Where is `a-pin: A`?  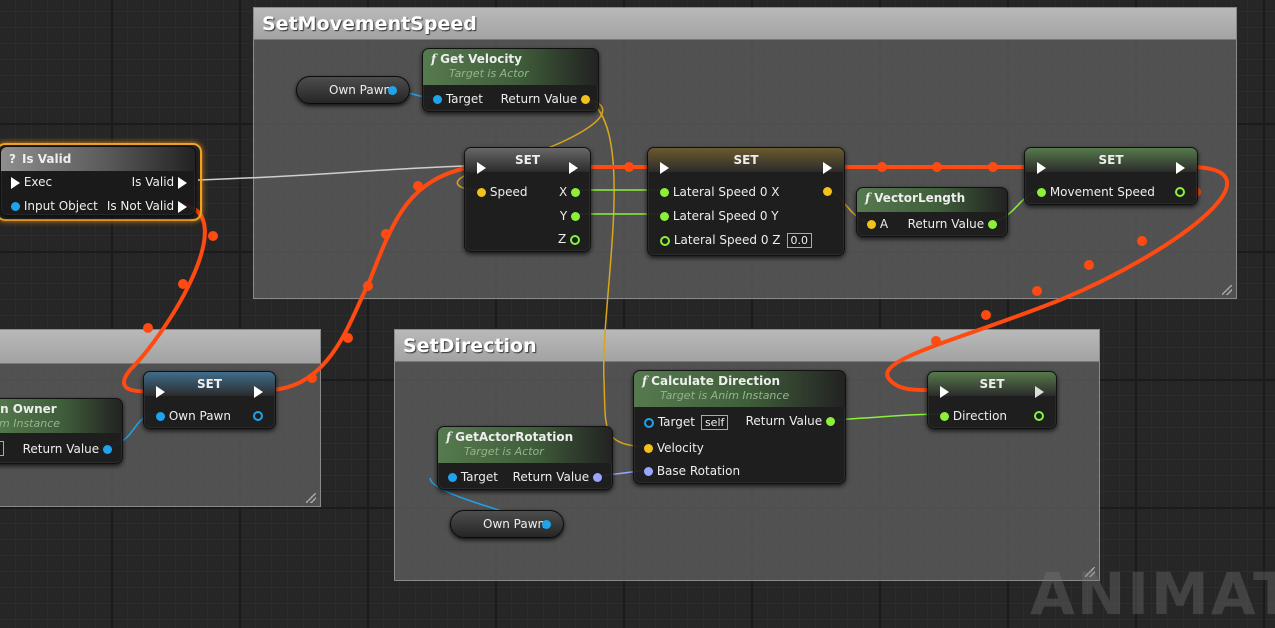
a-pin: A is located at coordinates (877, 224).